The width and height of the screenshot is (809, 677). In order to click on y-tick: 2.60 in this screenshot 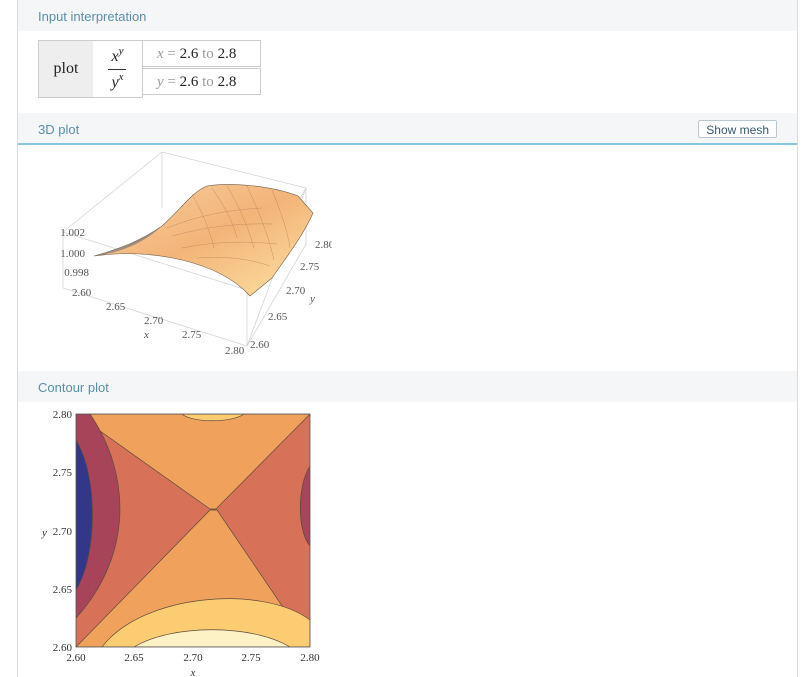, I will do `click(260, 345)`.